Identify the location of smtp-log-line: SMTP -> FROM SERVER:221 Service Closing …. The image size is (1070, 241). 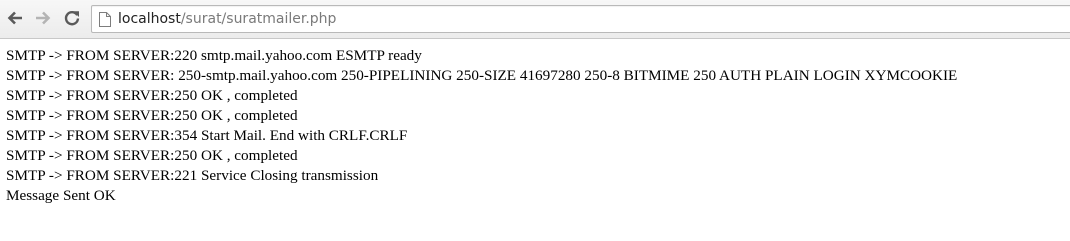
(192, 175).